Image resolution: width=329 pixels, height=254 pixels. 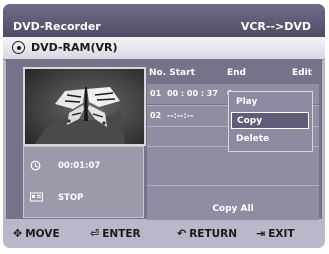 I want to click on copy-all-button: Copy All, so click(x=233, y=202).